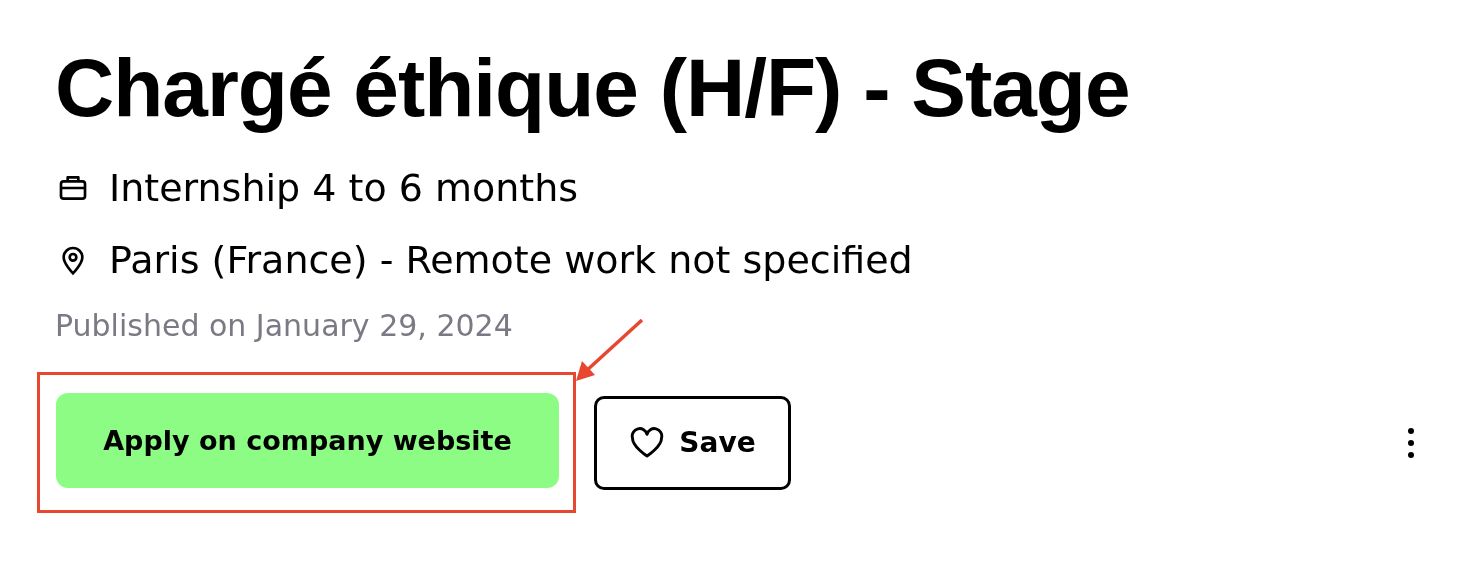 The width and height of the screenshot is (1474, 572). I want to click on job-title: Chargé éthique (H/F) - Stage, so click(593, 88).